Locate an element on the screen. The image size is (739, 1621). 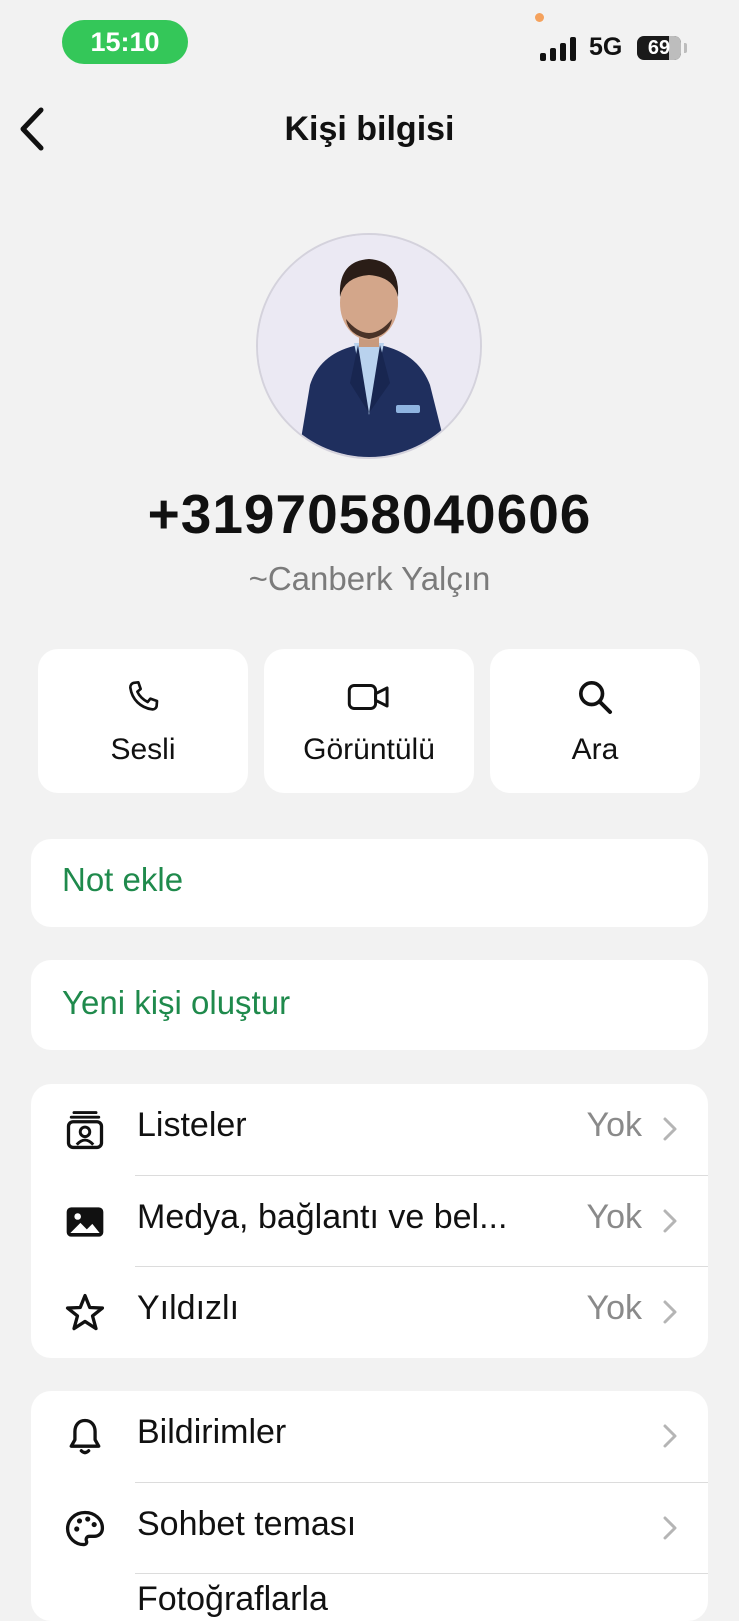
avatar is located at coordinates (369, 346).